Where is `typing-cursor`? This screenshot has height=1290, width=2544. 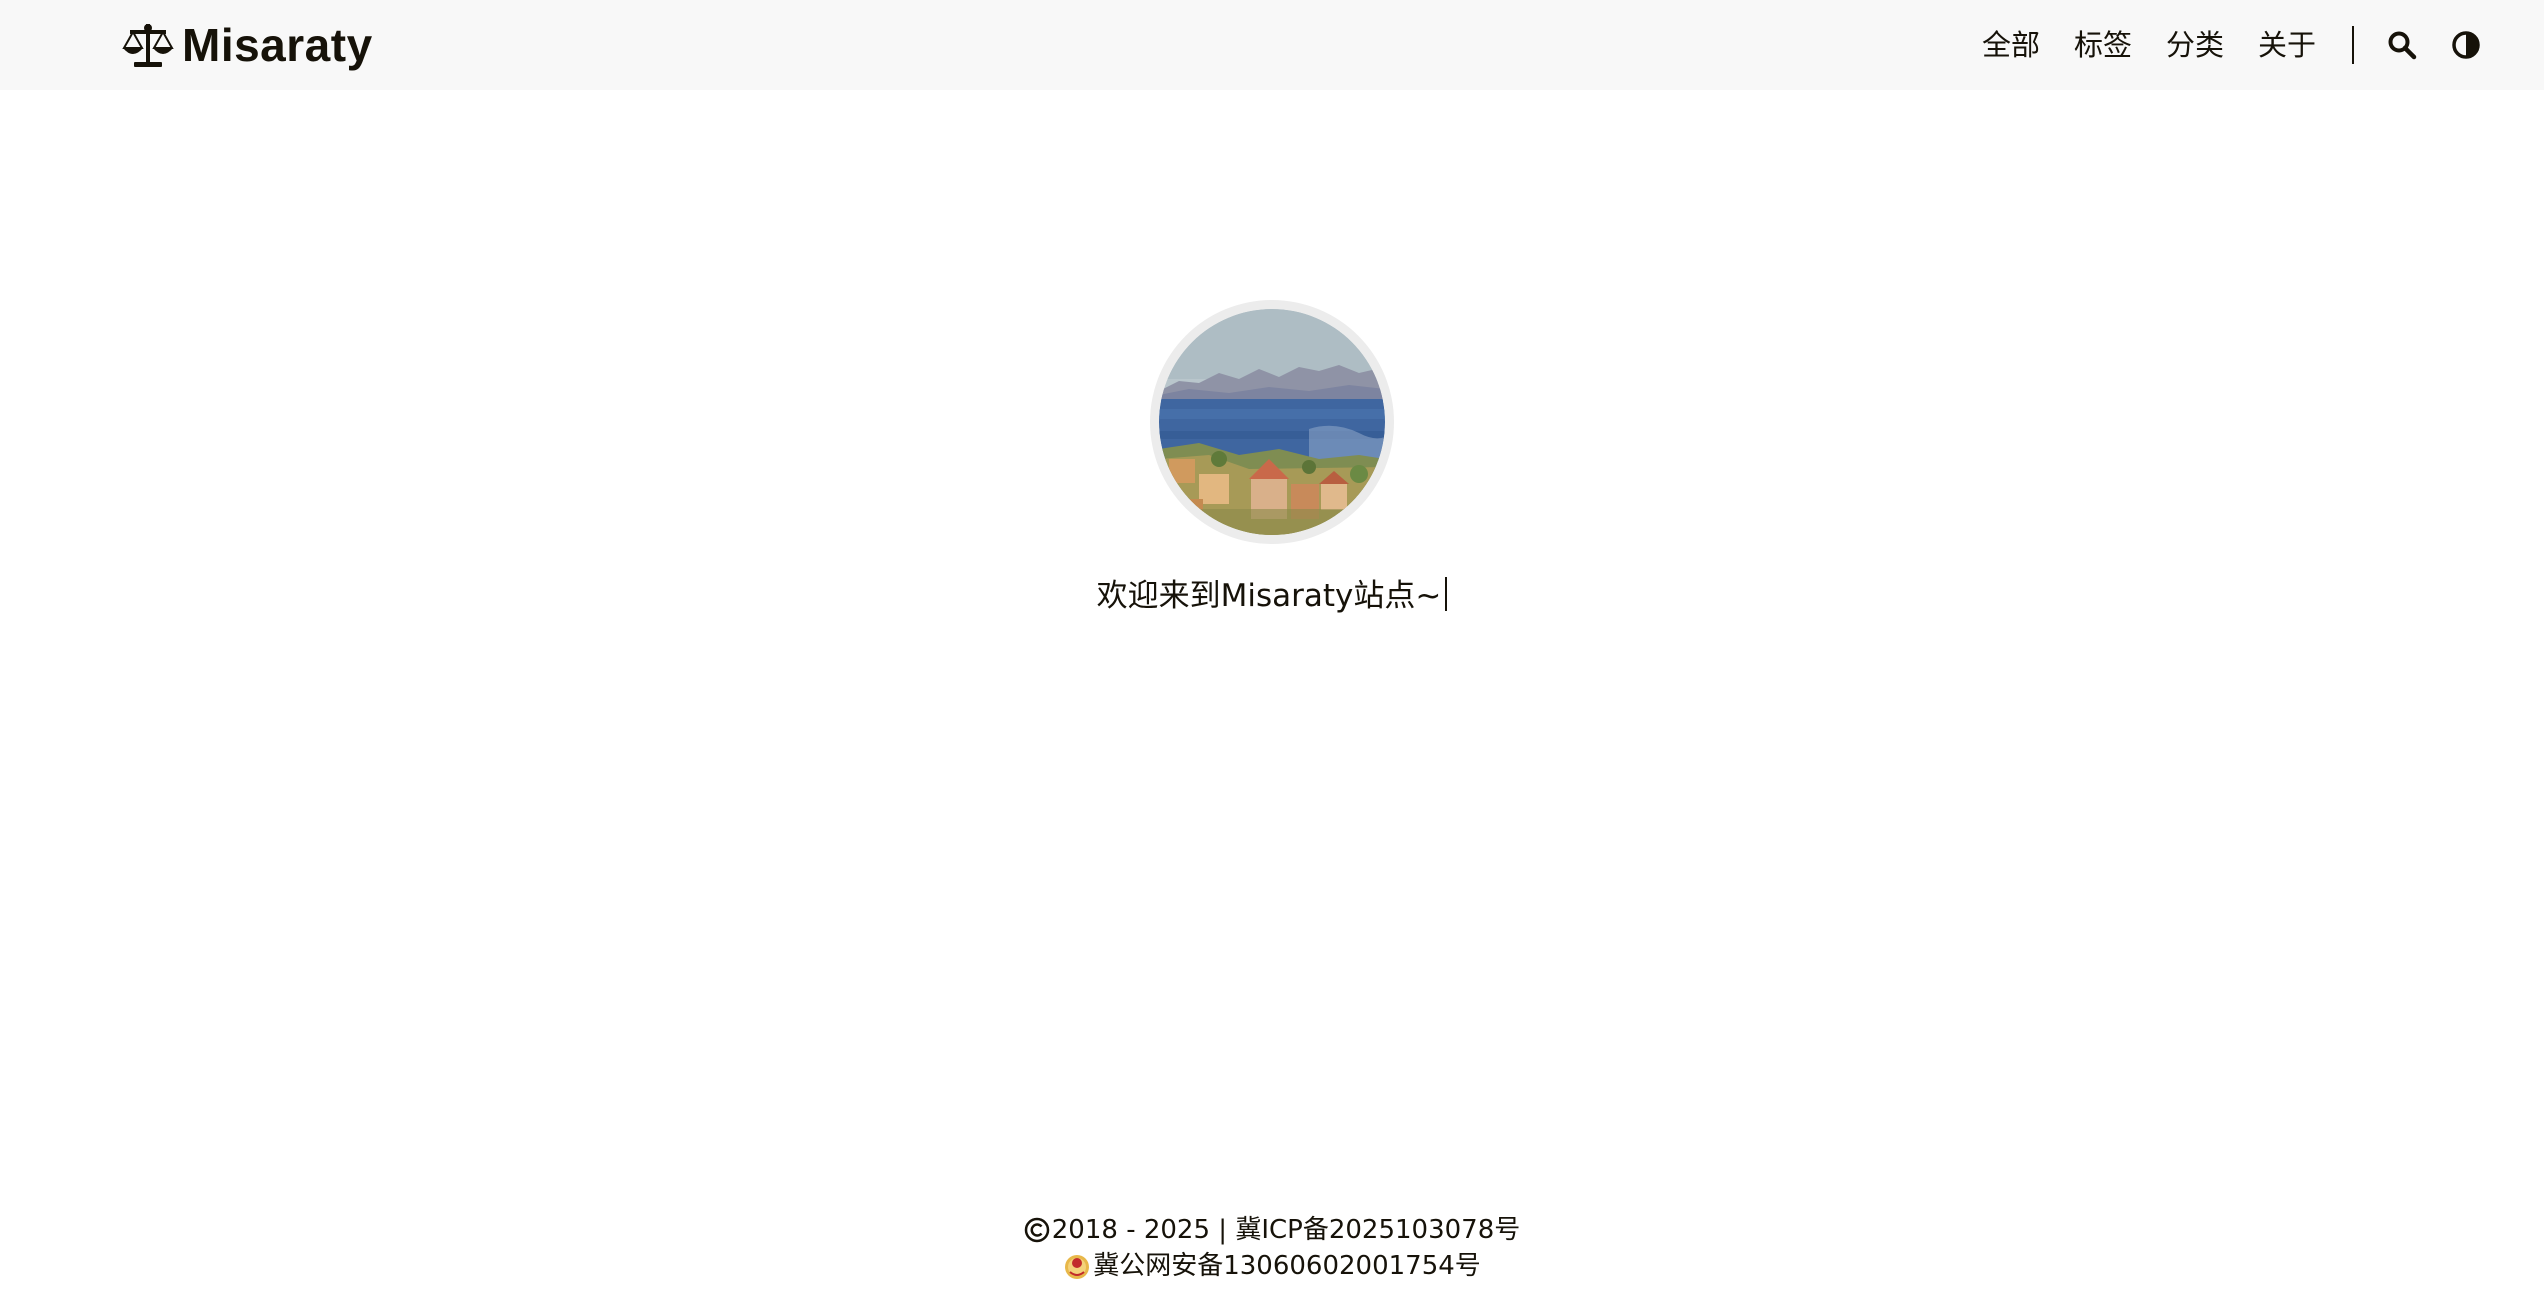 typing-cursor is located at coordinates (1446, 594).